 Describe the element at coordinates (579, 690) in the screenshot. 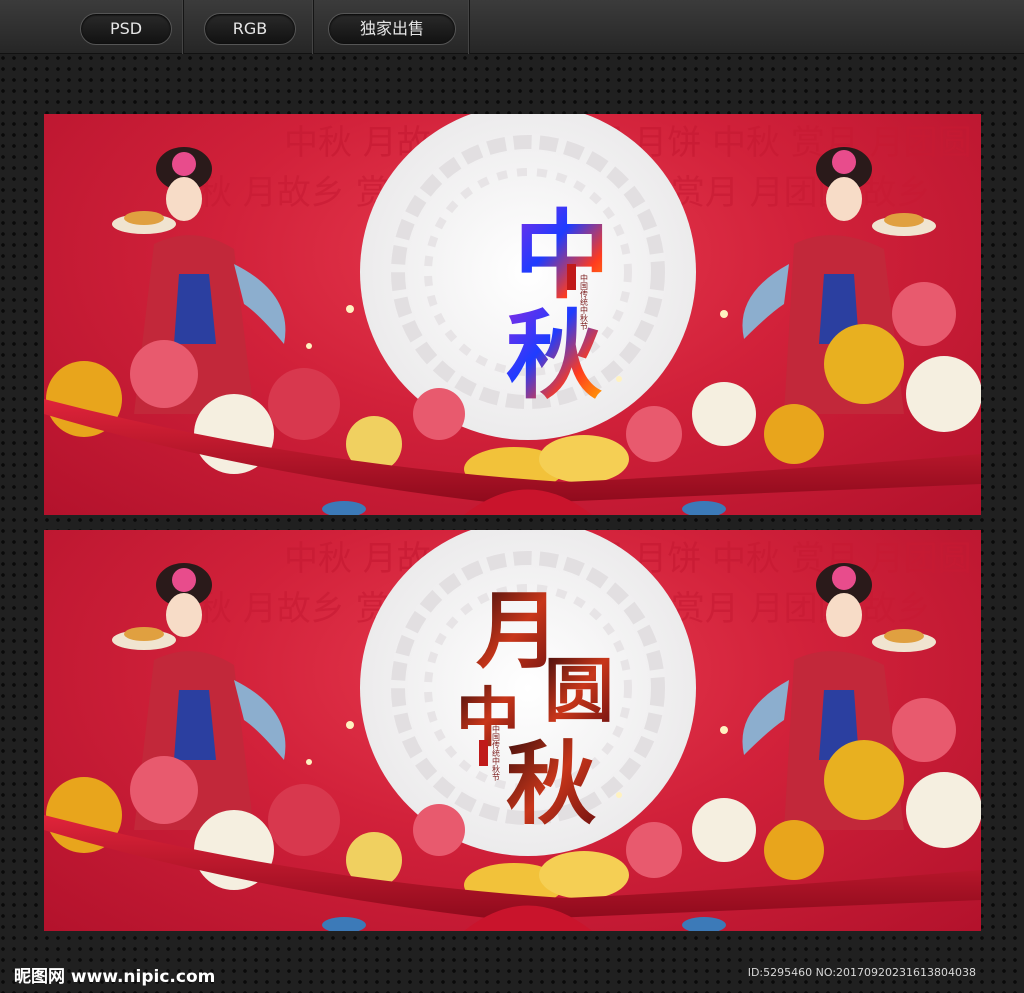

I see `title-char-yuan: 圆` at that location.